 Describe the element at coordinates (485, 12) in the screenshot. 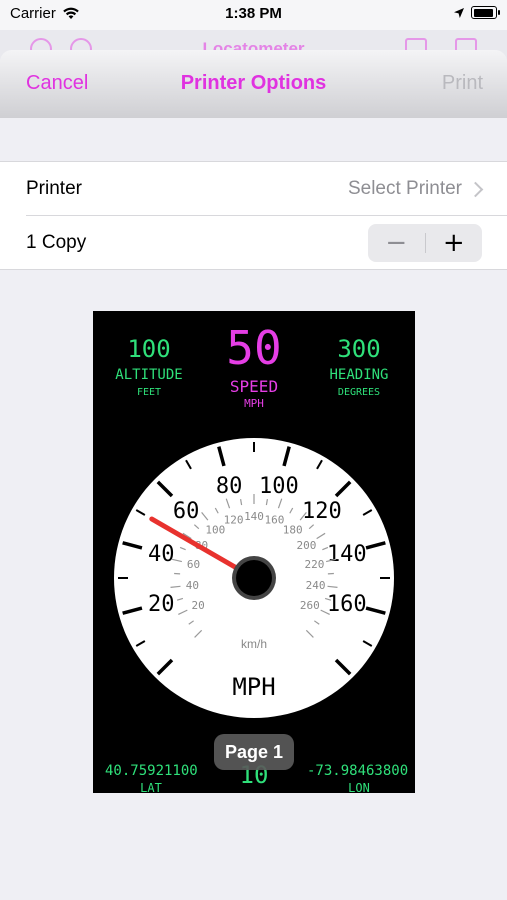

I see `battery-icon` at that location.